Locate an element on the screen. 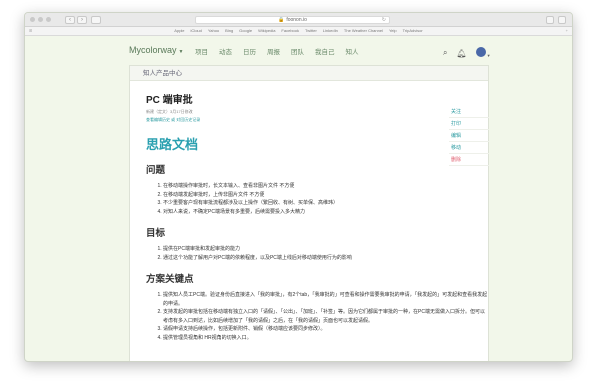 The height and width of the screenshot is (388, 600). nav-item: 我自己 is located at coordinates (325, 51).